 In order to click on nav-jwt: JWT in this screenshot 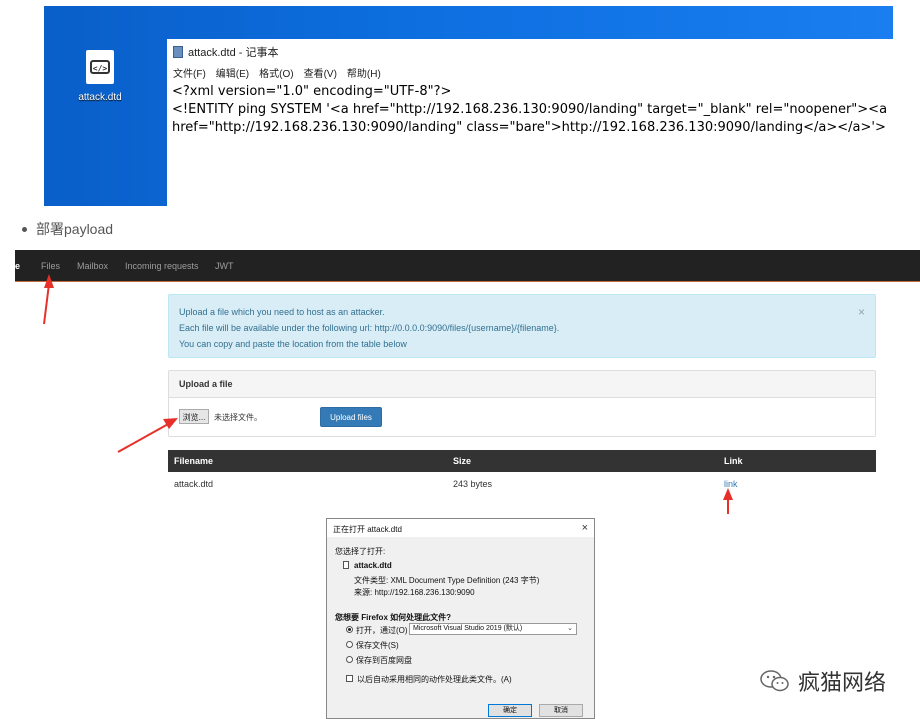, I will do `click(224, 266)`.